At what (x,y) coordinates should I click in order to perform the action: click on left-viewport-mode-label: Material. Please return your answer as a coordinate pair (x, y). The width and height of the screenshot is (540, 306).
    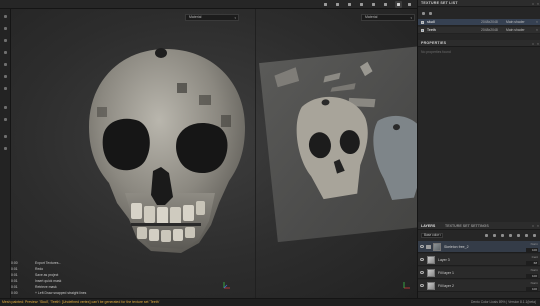
    Looking at the image, I should click on (195, 17).